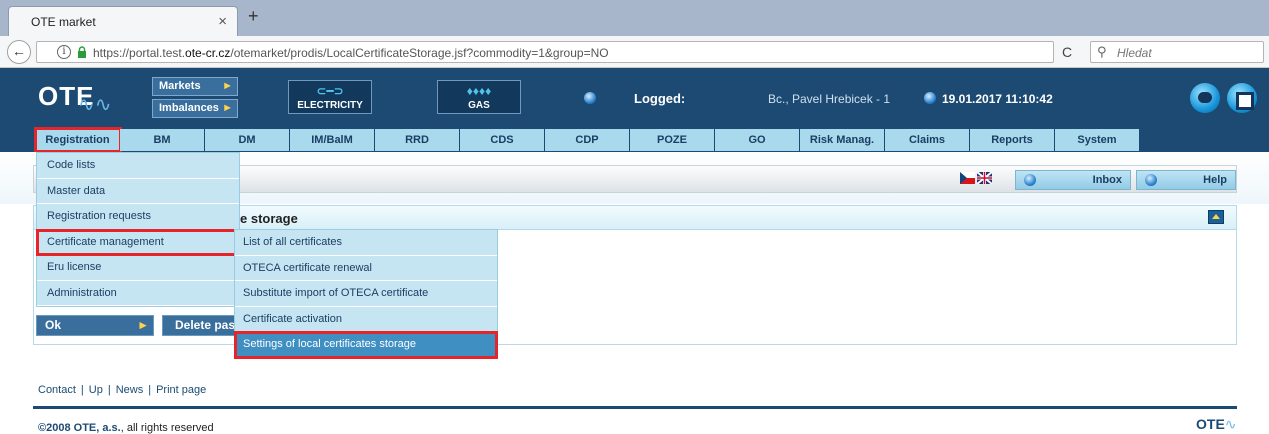 The width and height of the screenshot is (1269, 434). I want to click on inbox-label: Inbox, so click(1107, 180).